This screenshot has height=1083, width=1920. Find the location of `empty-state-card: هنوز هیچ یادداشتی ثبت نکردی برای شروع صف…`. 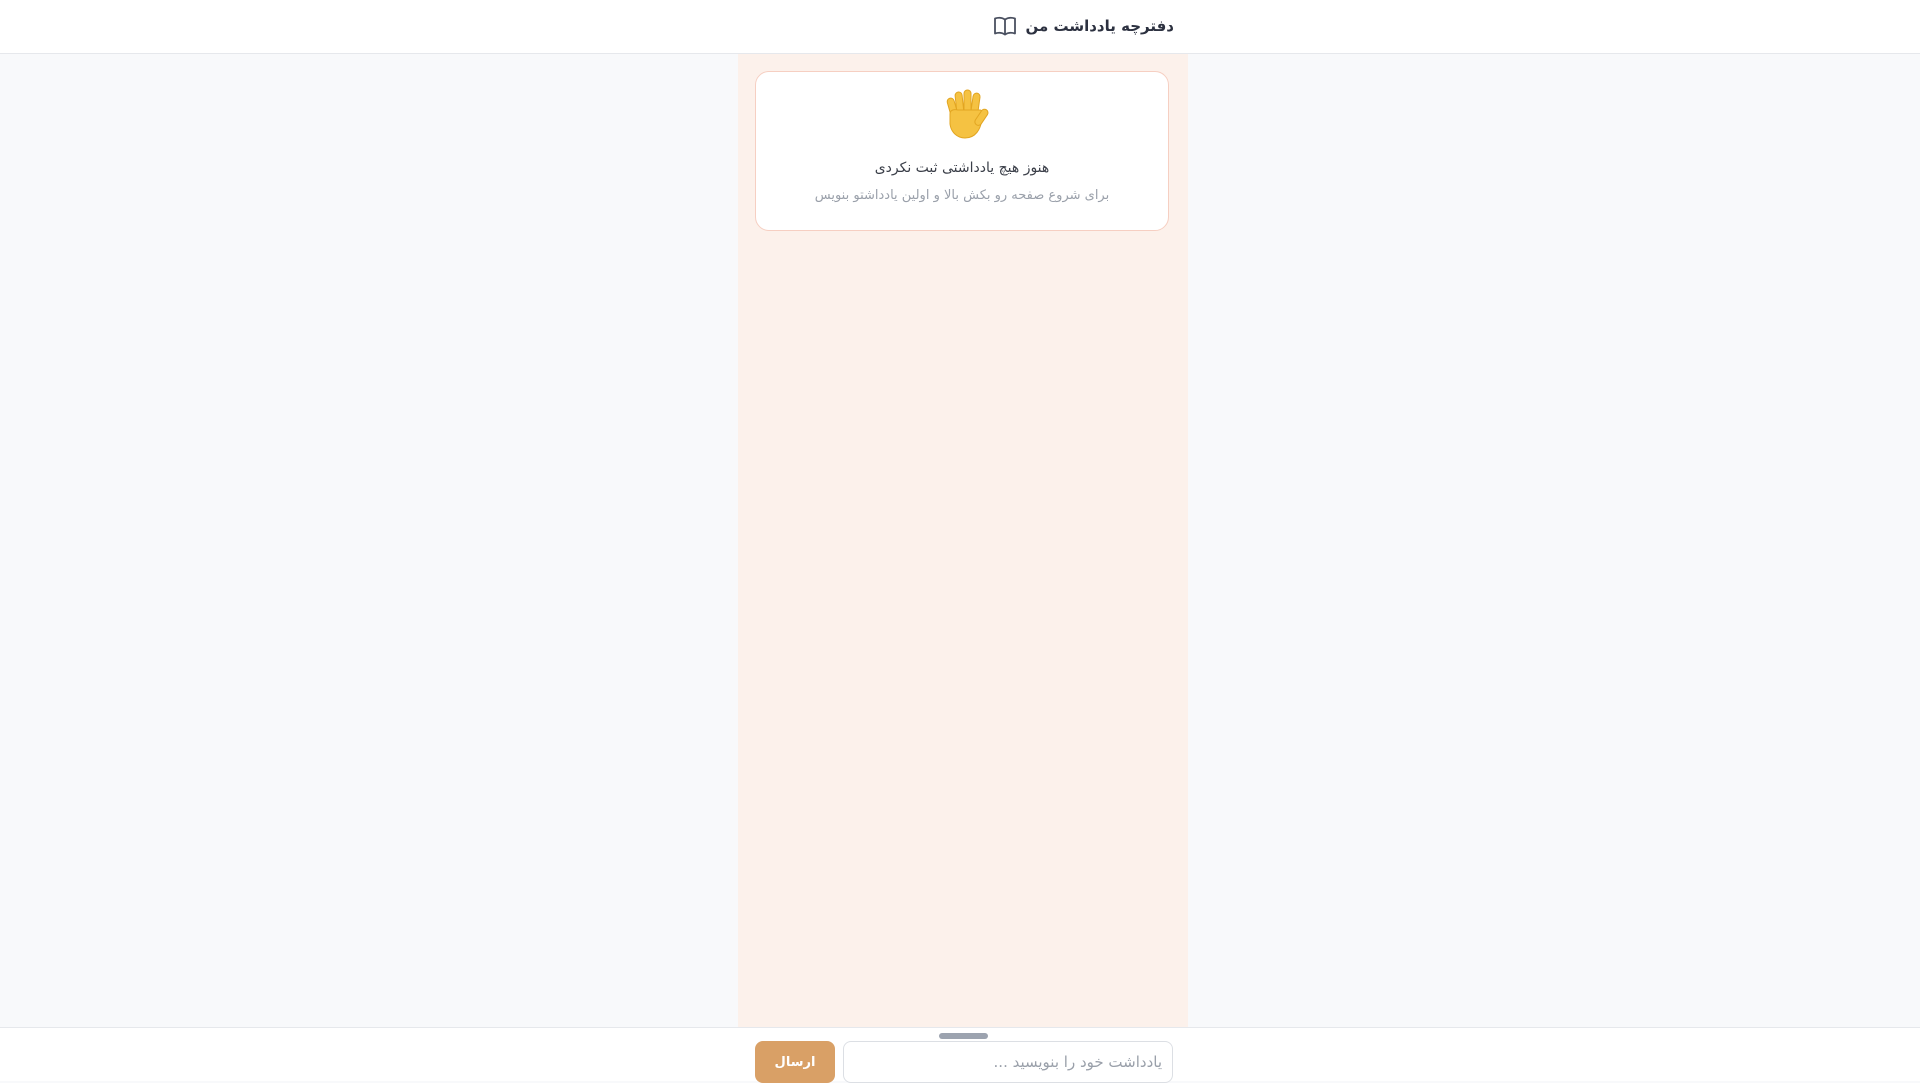

empty-state-card: هنوز هیچ یادداشتی ثبت نکردی برای شروع صف… is located at coordinates (962, 151).